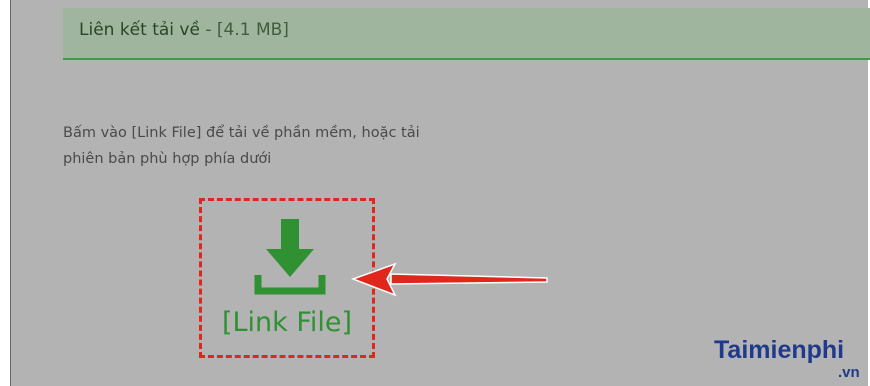 The width and height of the screenshot is (870, 386). Describe the element at coordinates (139, 30) in the screenshot. I see `header-title-text: Liên kết tải về` at that location.